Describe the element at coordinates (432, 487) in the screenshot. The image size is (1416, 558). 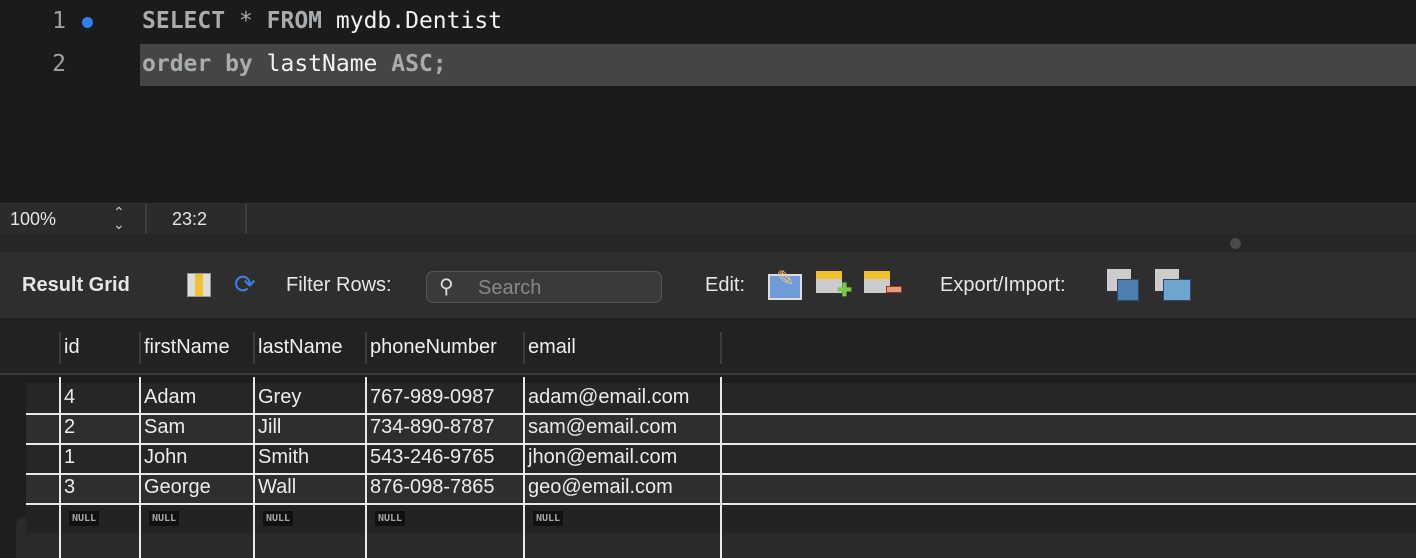
I see `cell-phonenumber: 876-098-7865` at that location.